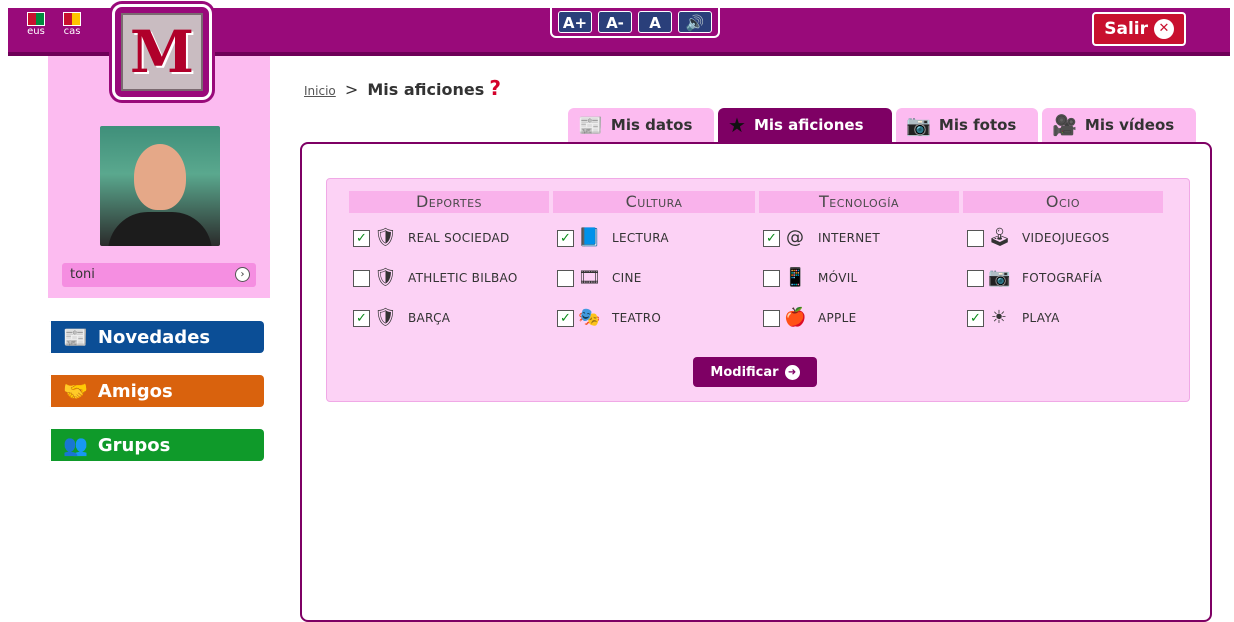  Describe the element at coordinates (795, 277) in the screenshot. I see `mobile-phone-icon: 📱` at that location.